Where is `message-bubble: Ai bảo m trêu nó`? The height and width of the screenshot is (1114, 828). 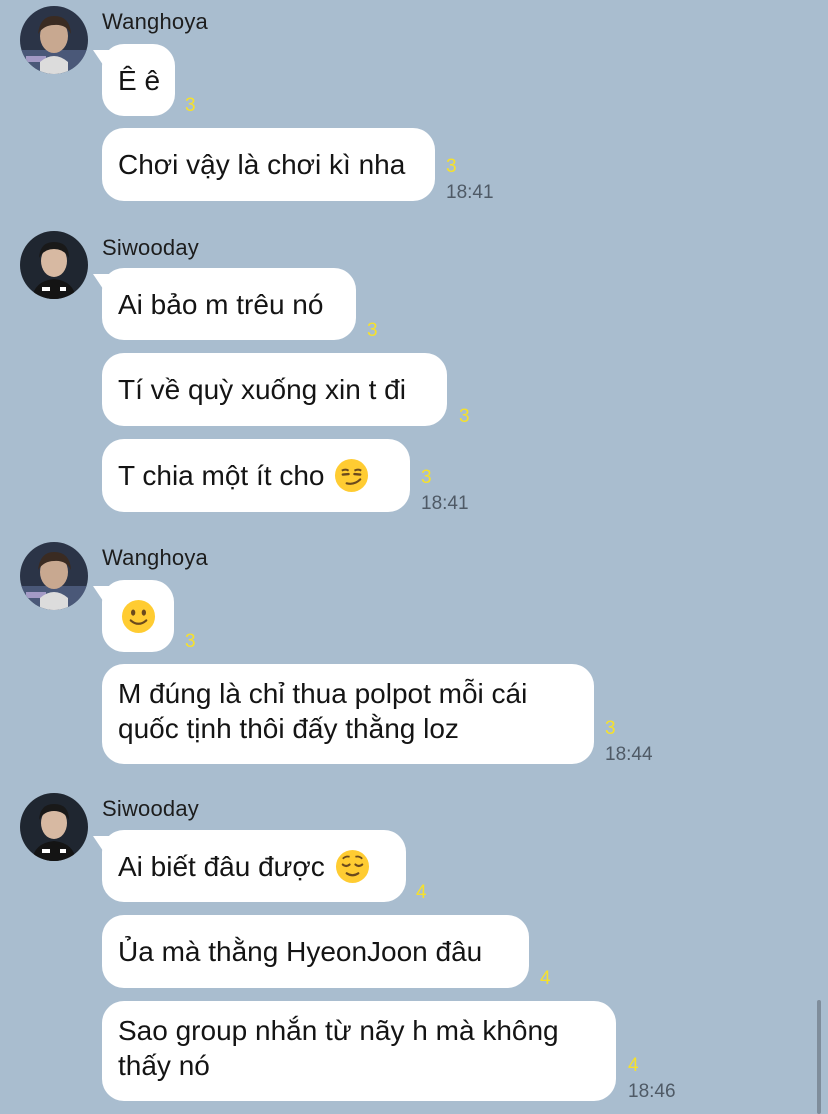
message-bubble: Ai bảo m trêu nó is located at coordinates (229, 304).